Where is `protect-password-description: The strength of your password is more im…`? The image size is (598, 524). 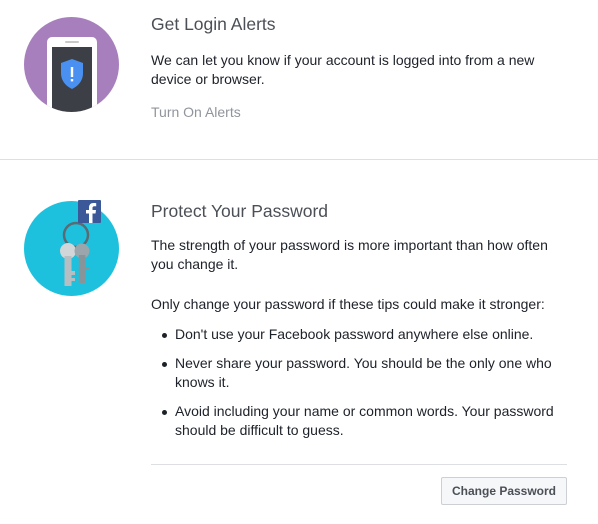
protect-password-description: The strength of your password is more im… is located at coordinates (349, 254).